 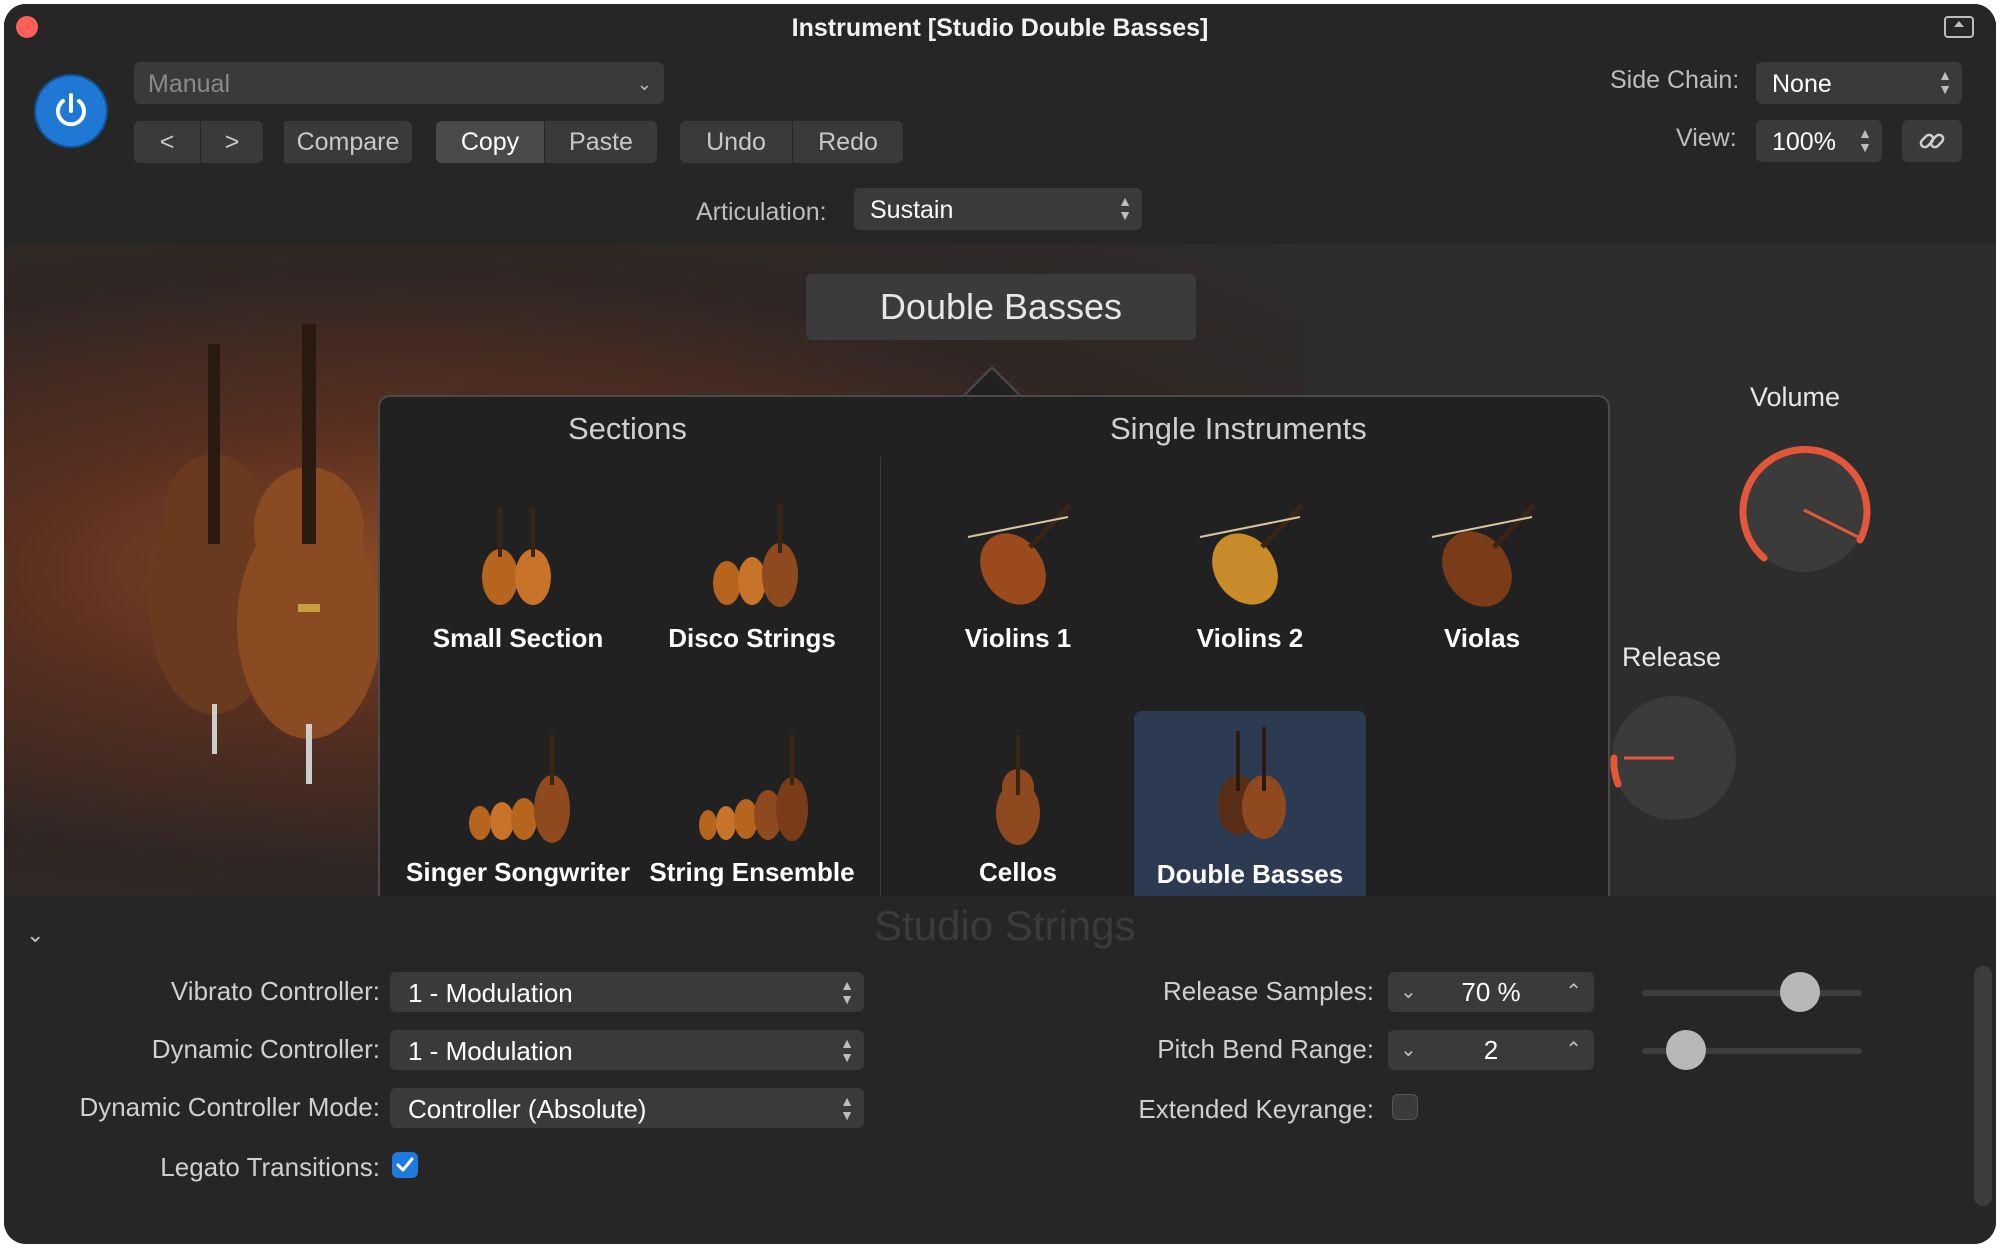 I want to click on copy-button: Copy, so click(x=490, y=142).